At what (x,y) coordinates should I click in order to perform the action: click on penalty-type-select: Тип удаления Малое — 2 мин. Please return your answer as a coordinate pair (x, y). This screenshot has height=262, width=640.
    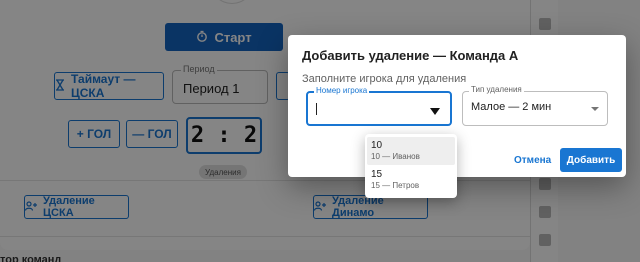
    Looking at the image, I should click on (535, 105).